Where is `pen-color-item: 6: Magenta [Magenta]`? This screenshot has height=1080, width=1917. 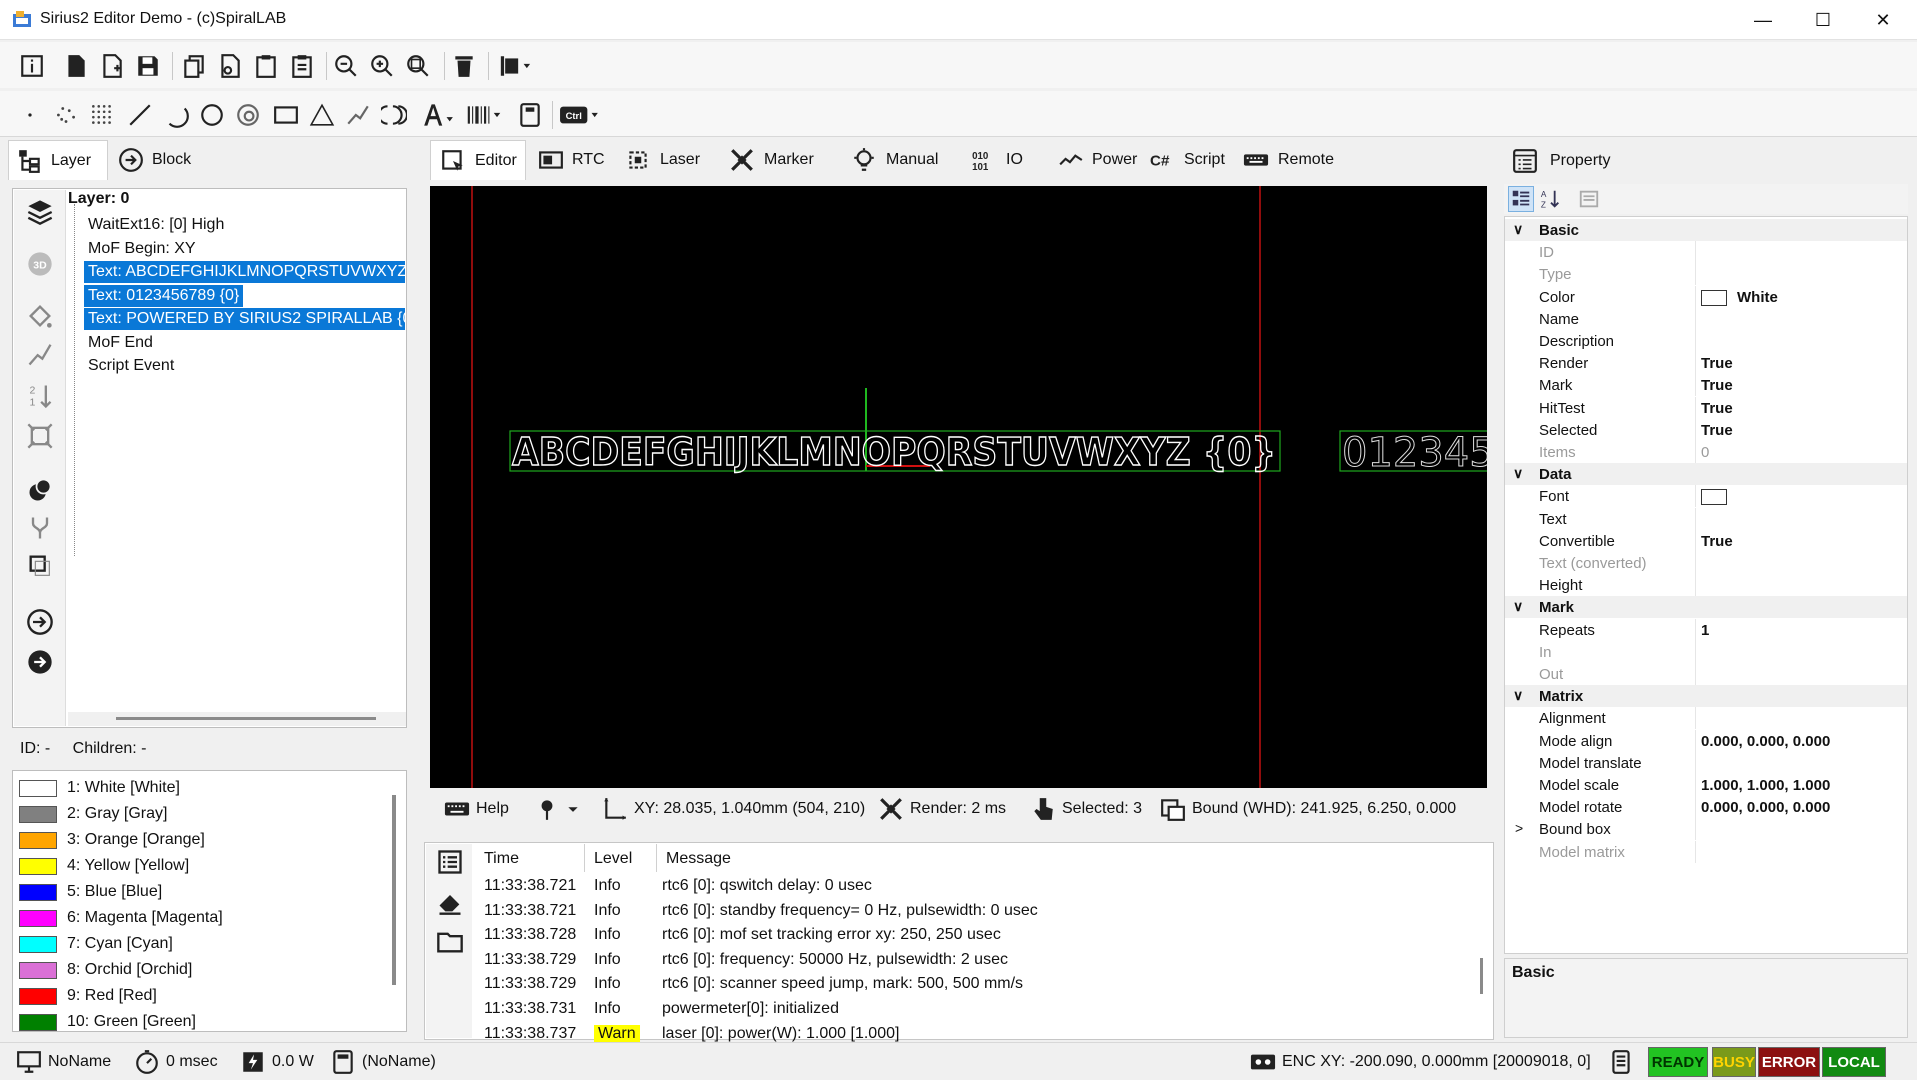
pen-color-item: 6: Magenta [Magenta] is located at coordinates (121, 918).